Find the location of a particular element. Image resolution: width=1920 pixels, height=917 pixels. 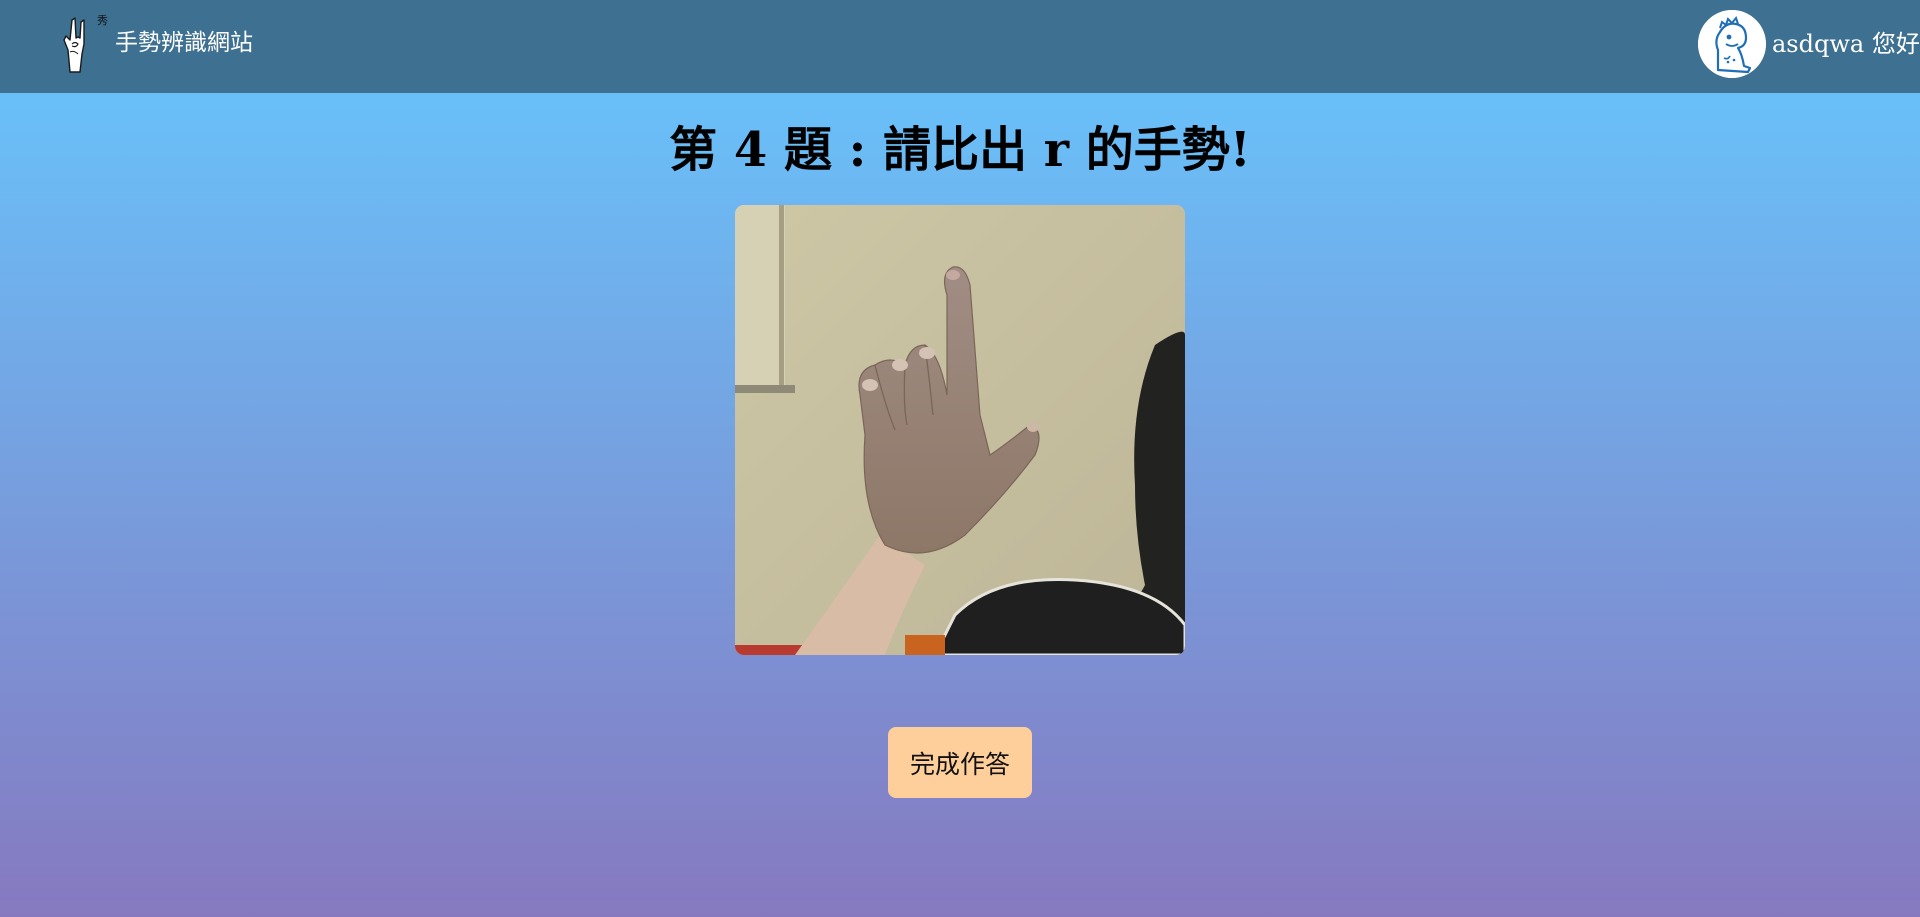

rock-hand-gesture-icon: 秀 is located at coordinates (83, 43).